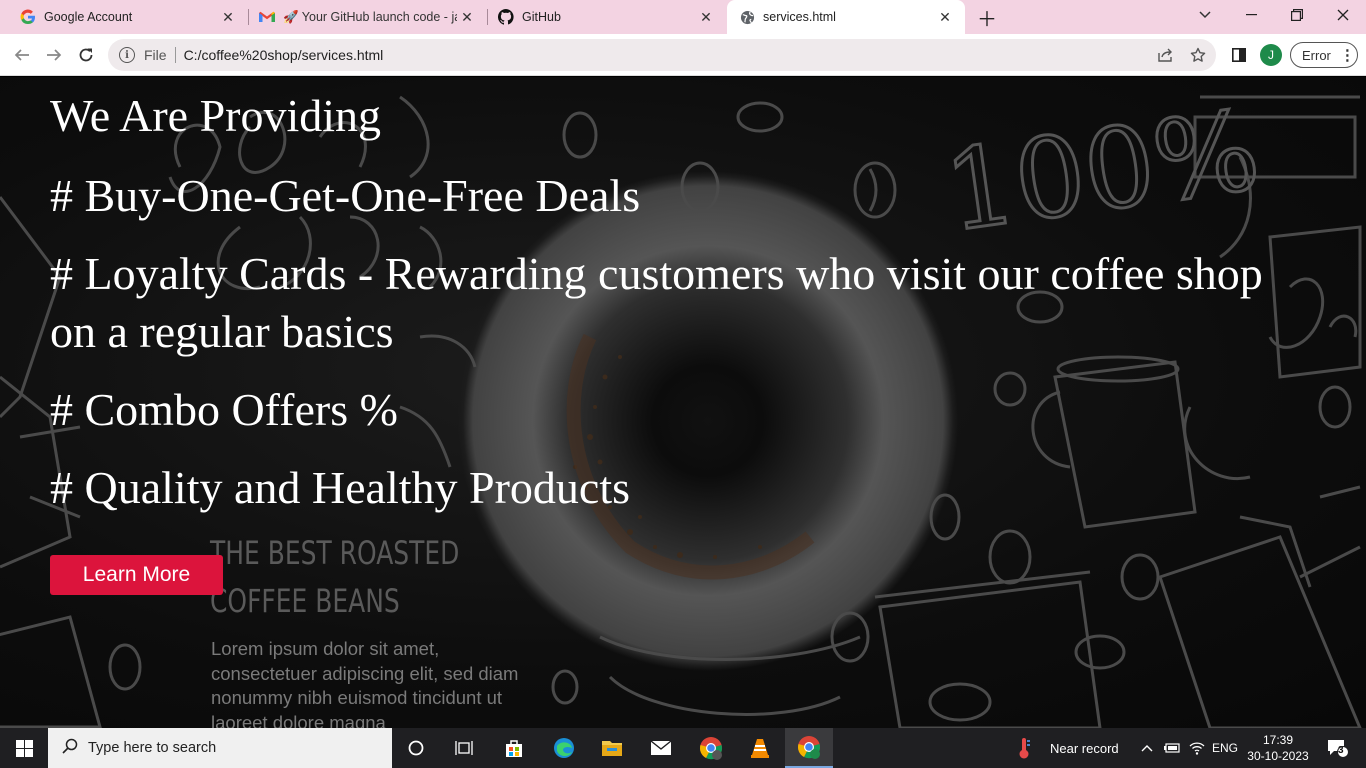 Image resolution: width=1366 pixels, height=768 pixels. I want to click on chrome-profile-icon, so click(711, 748).